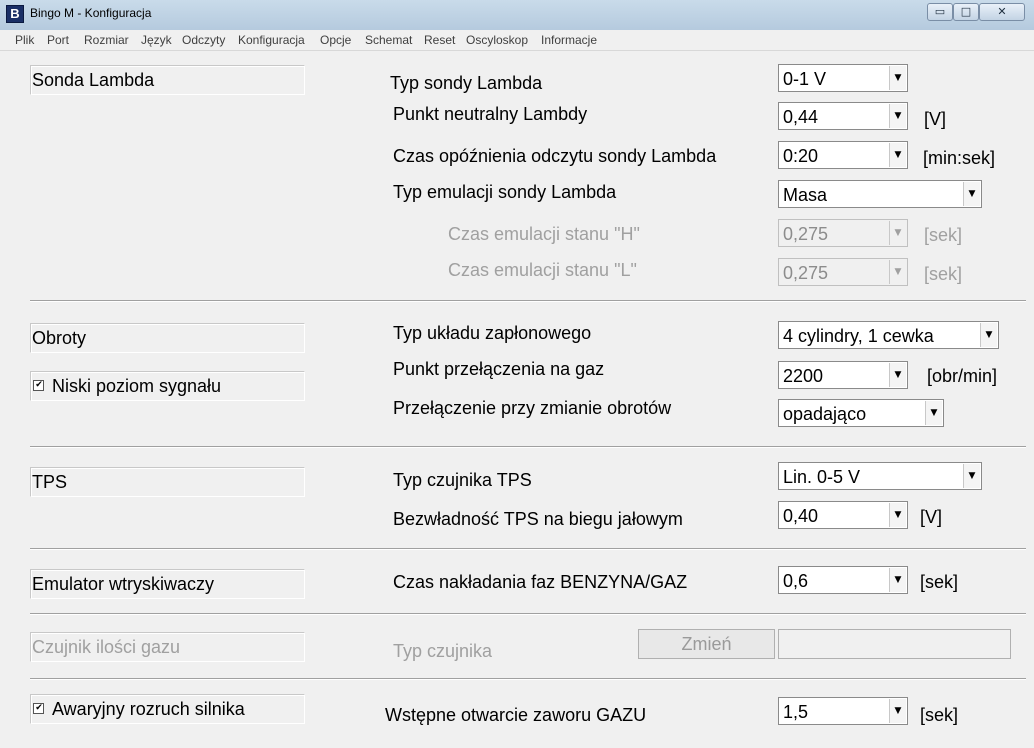 The image size is (1034, 748). Describe the element at coordinates (106, 40) in the screenshot. I see `menu-rozmiar: Rozmiar` at that location.